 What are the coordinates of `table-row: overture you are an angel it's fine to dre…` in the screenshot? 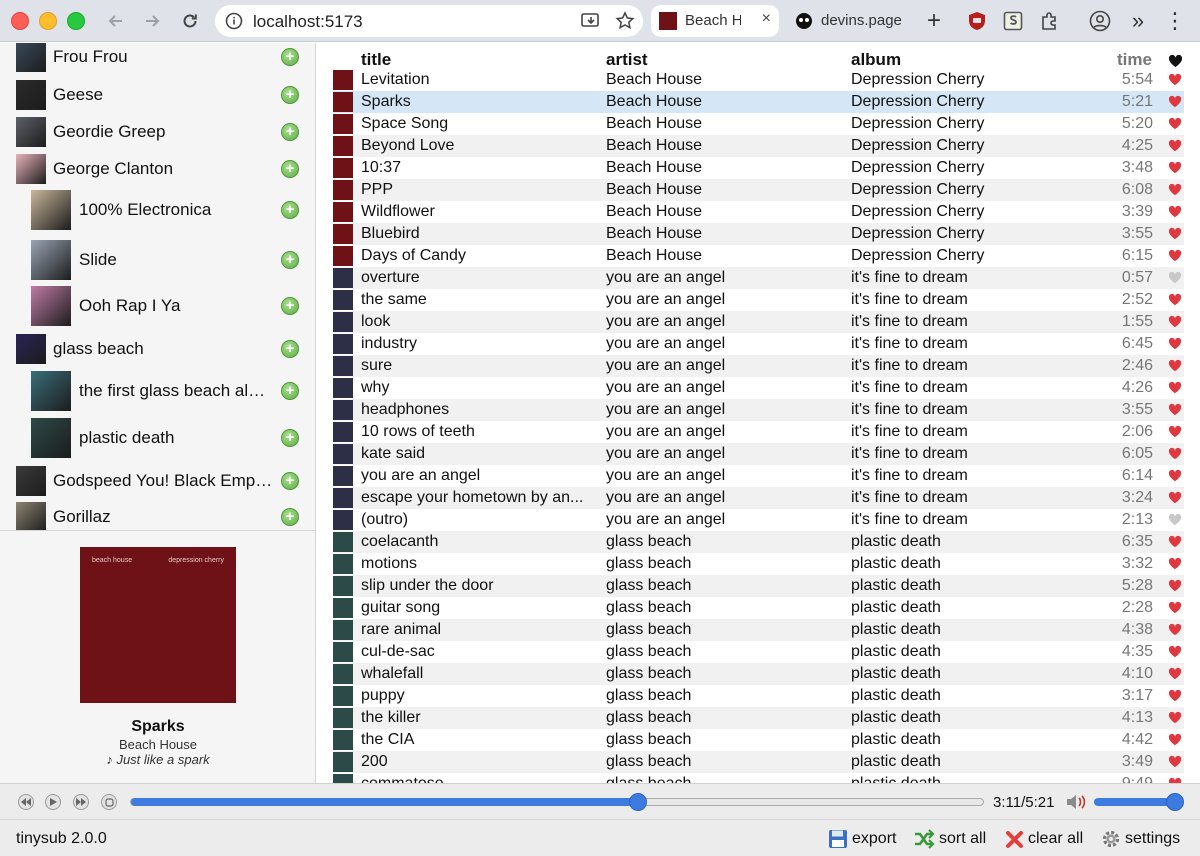 It's located at (758, 278).